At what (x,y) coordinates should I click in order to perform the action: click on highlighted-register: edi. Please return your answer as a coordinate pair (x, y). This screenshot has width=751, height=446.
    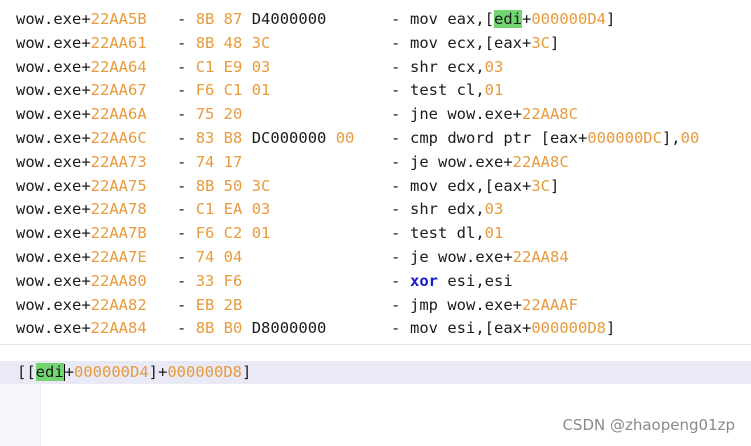
    Looking at the image, I should click on (508, 19).